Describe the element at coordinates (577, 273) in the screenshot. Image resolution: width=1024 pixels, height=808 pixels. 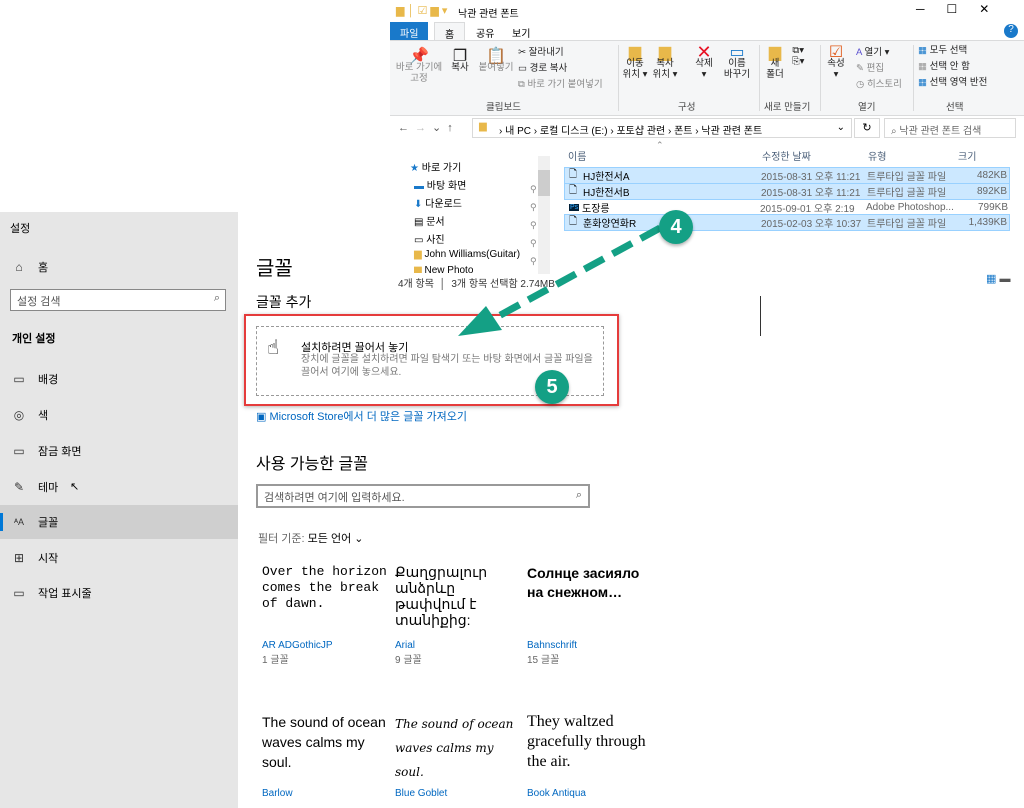
I see `drag-arrow-line` at that location.